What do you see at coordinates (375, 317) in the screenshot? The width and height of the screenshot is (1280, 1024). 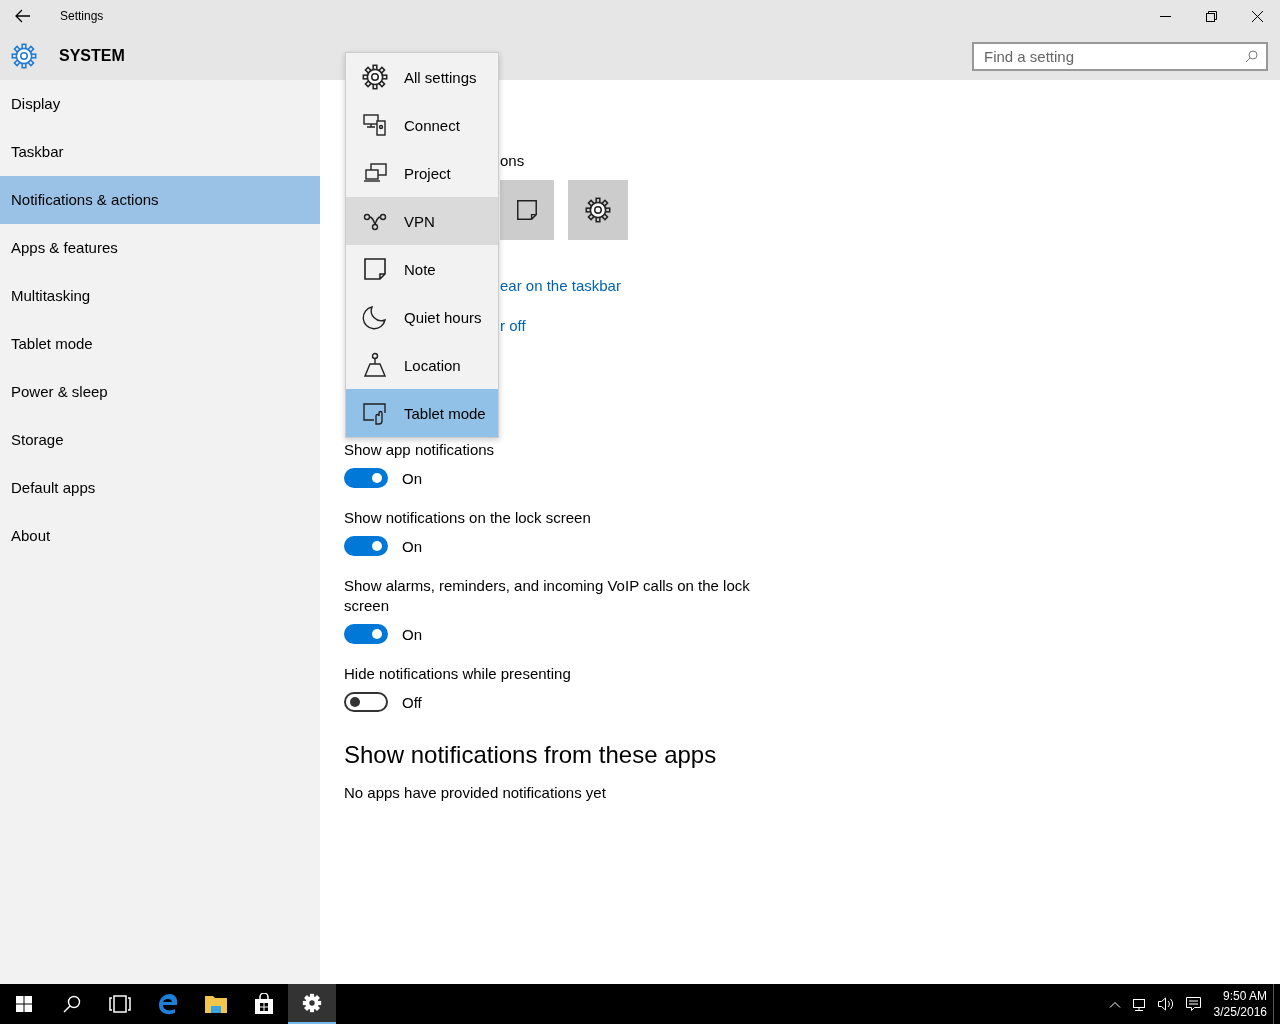 I see `moon-icon` at bounding box center [375, 317].